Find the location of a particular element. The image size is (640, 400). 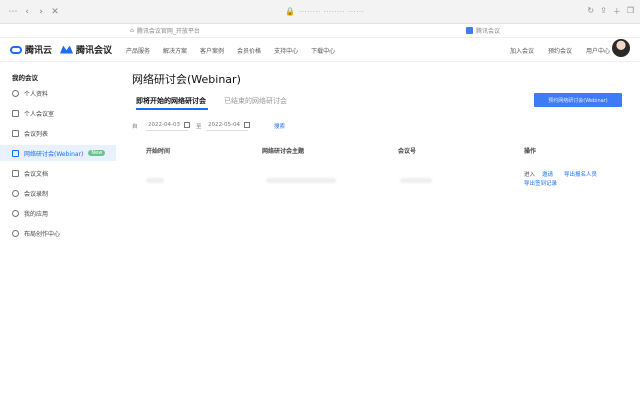

sidebar-item-documents: 会议文档 is located at coordinates (58, 173).